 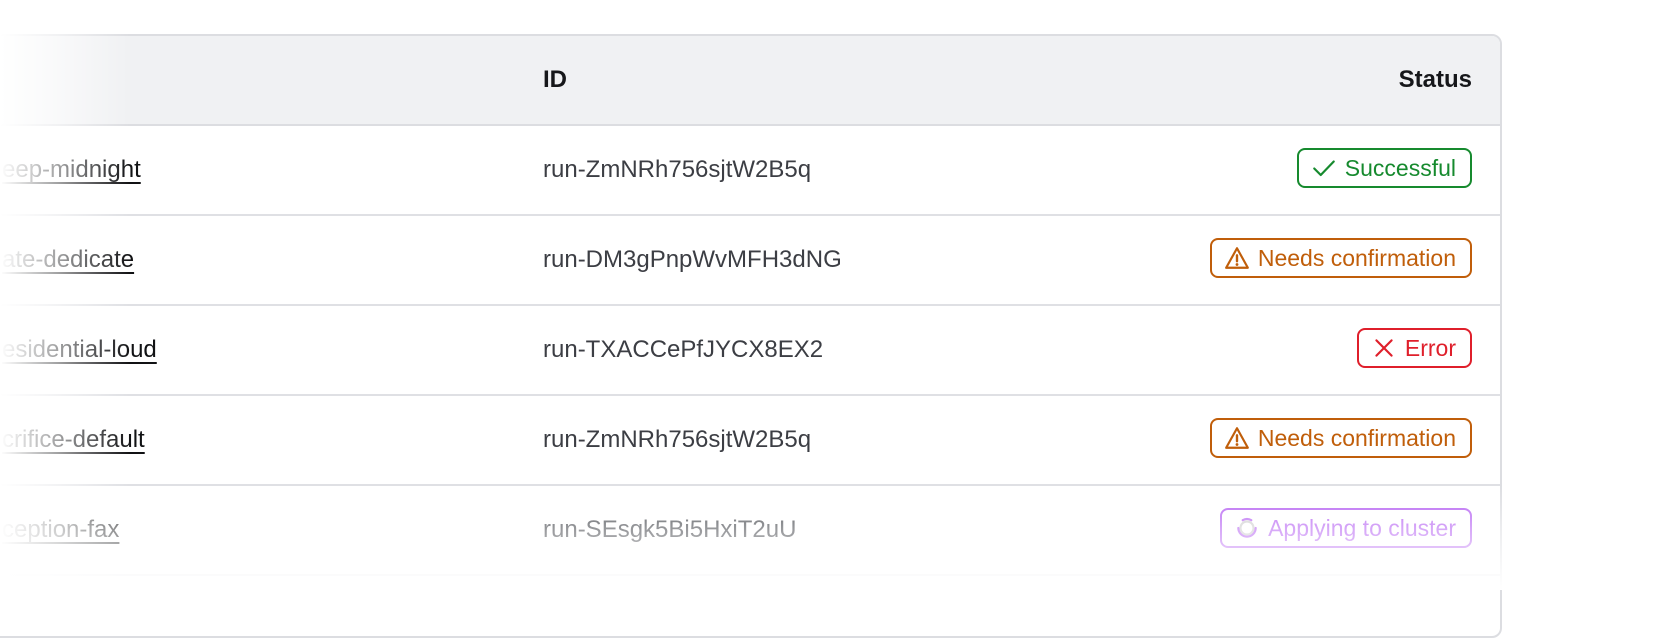 I want to click on status-label: Error, so click(x=1430, y=347).